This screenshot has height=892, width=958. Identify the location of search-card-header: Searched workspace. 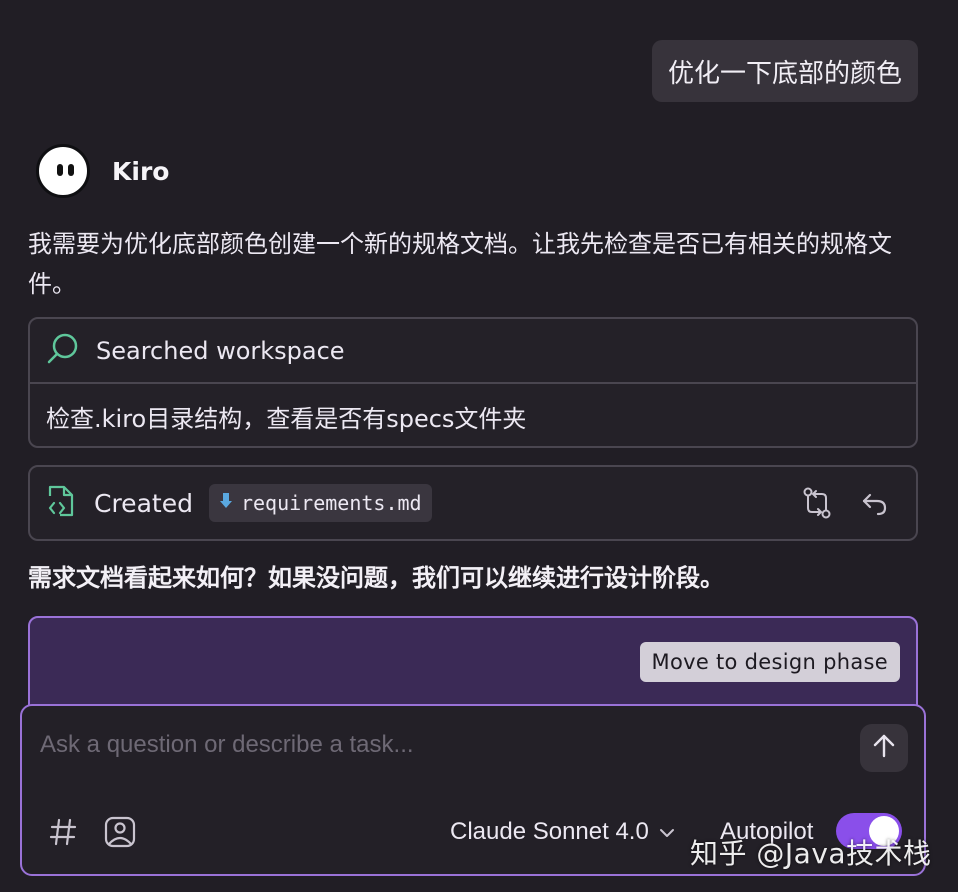
(473, 351).